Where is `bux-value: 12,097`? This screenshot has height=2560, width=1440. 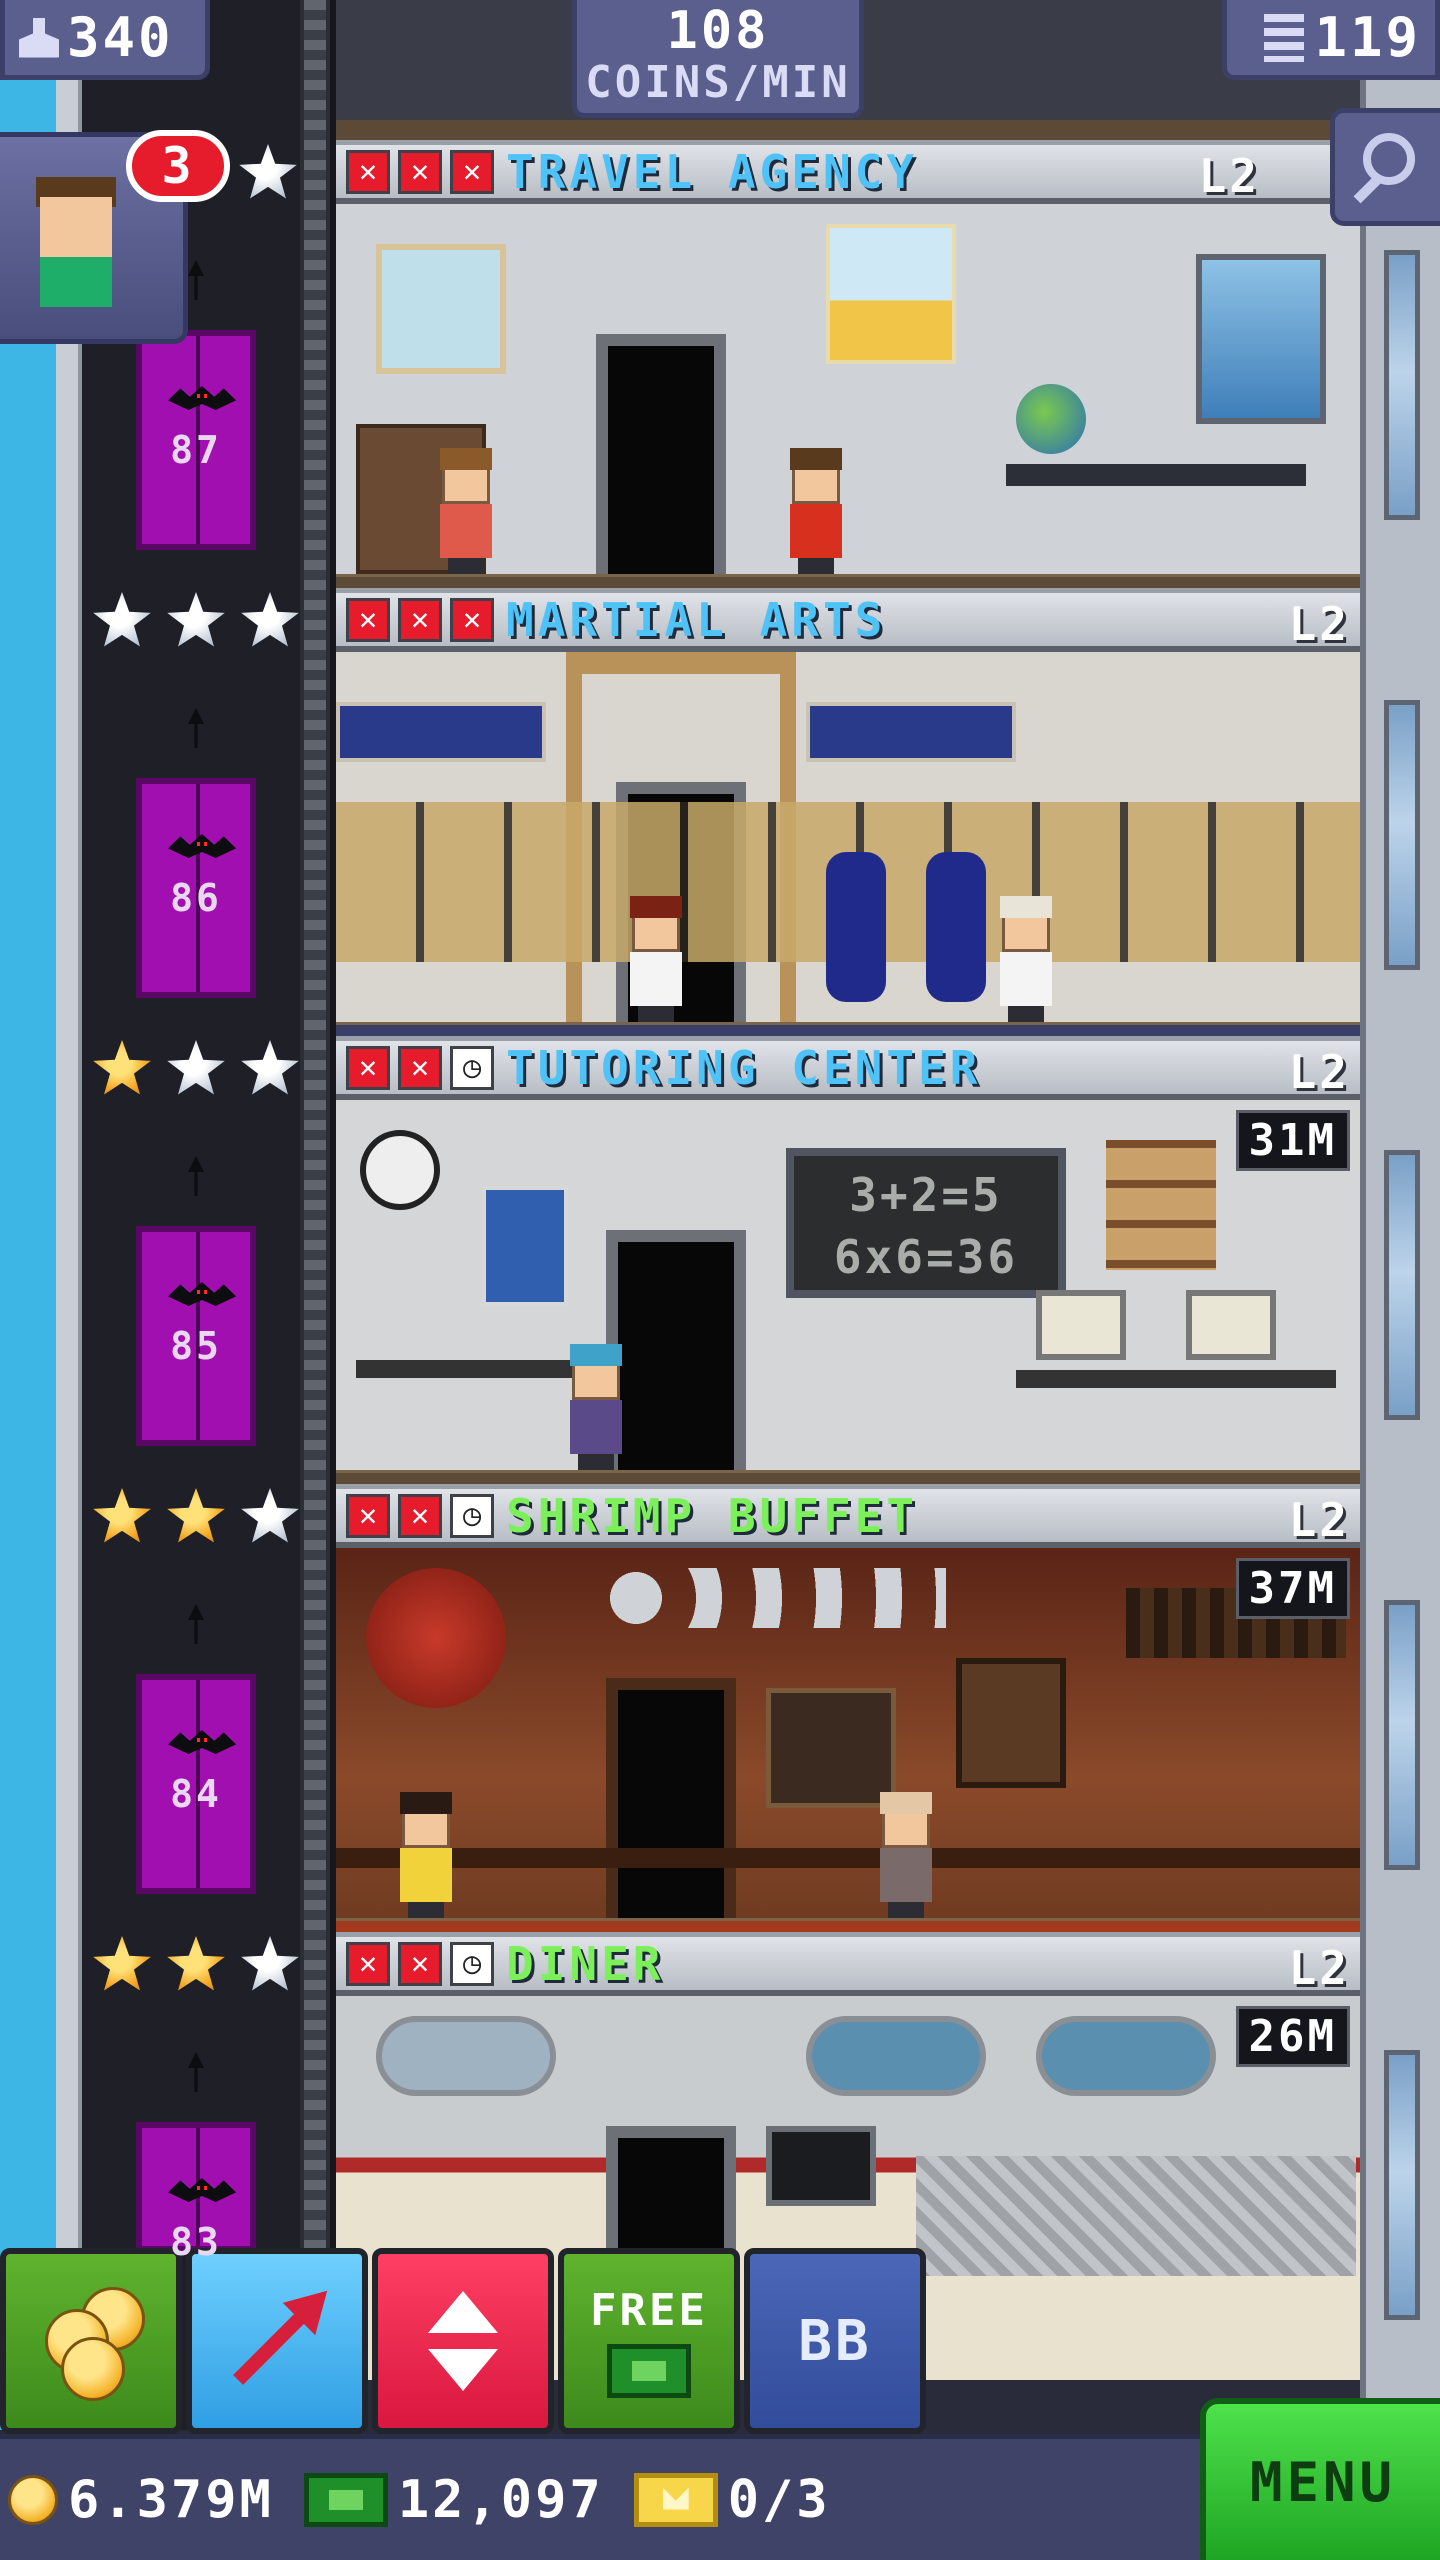 bux-value: 12,097 is located at coordinates (500, 2499).